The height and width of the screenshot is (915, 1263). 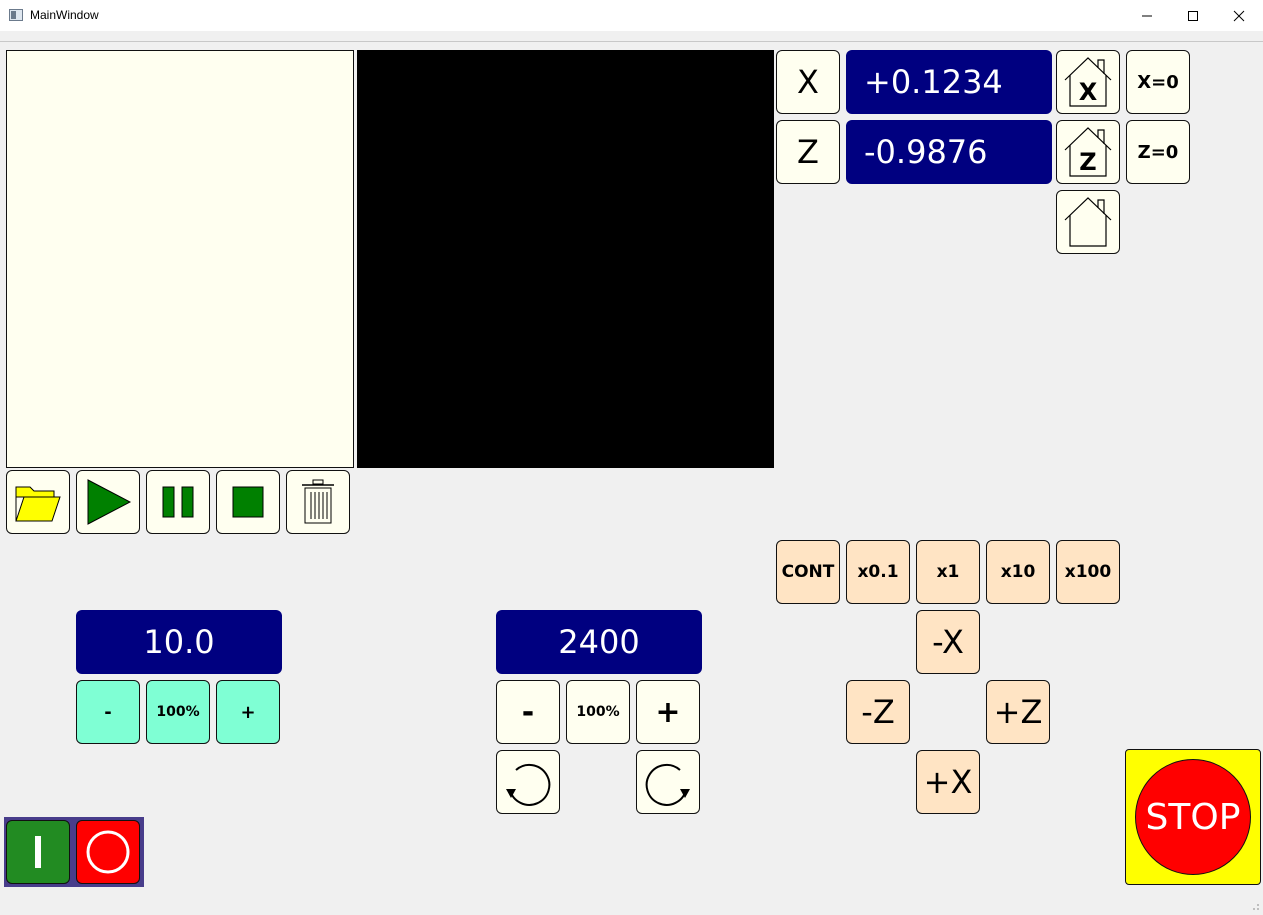 I want to click on power-on-button, so click(x=38, y=852).